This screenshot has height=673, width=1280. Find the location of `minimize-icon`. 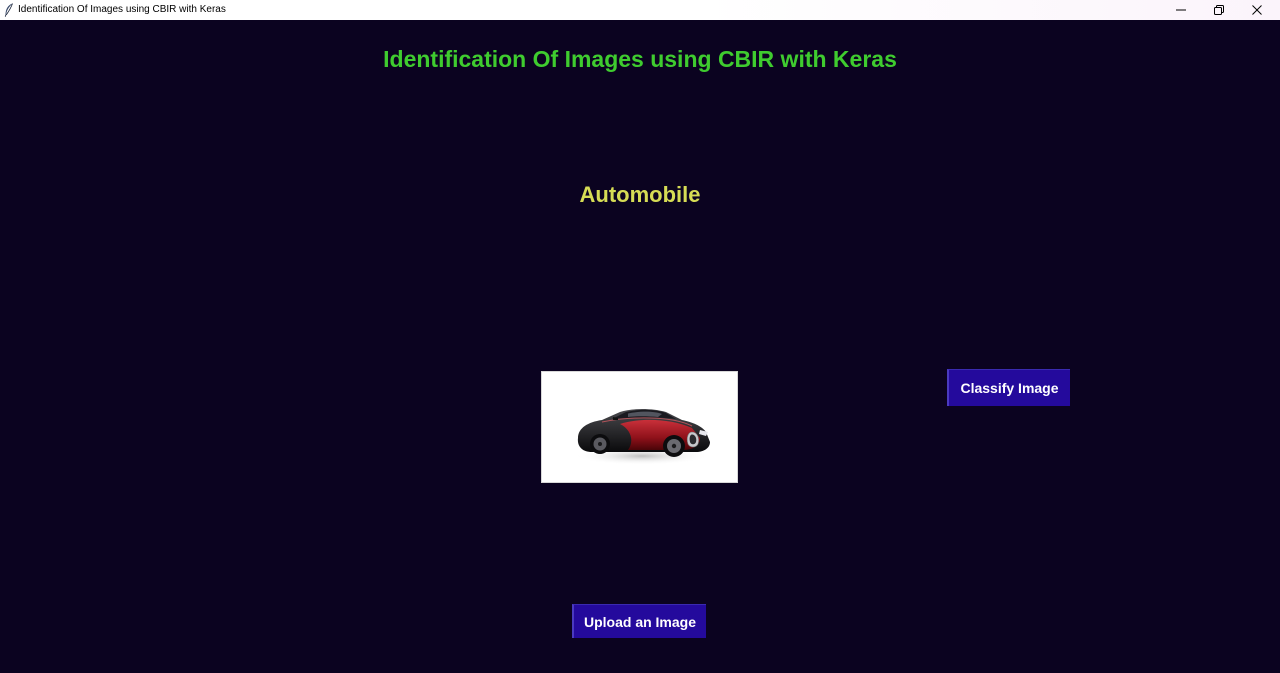

minimize-icon is located at coordinates (1181, 10).